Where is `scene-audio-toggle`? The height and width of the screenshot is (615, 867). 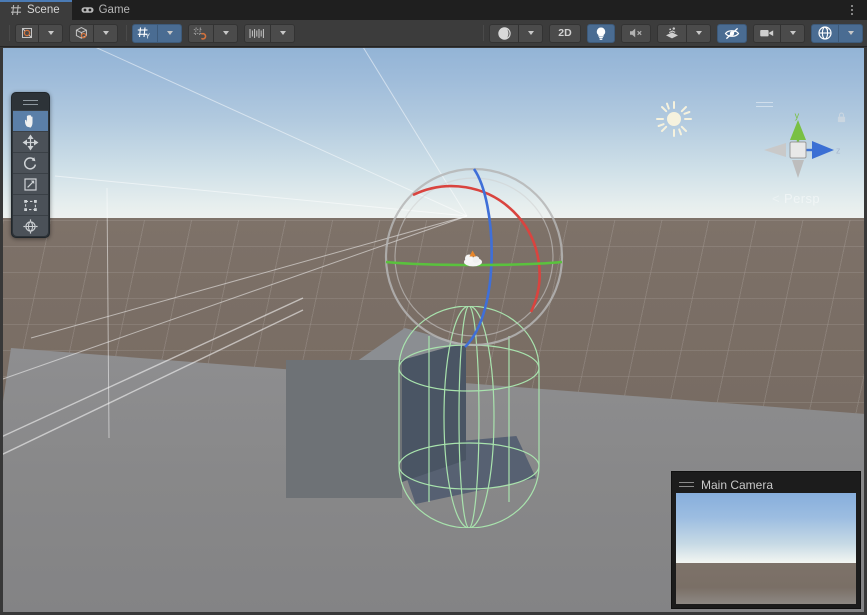
scene-audio-toggle is located at coordinates (636, 33).